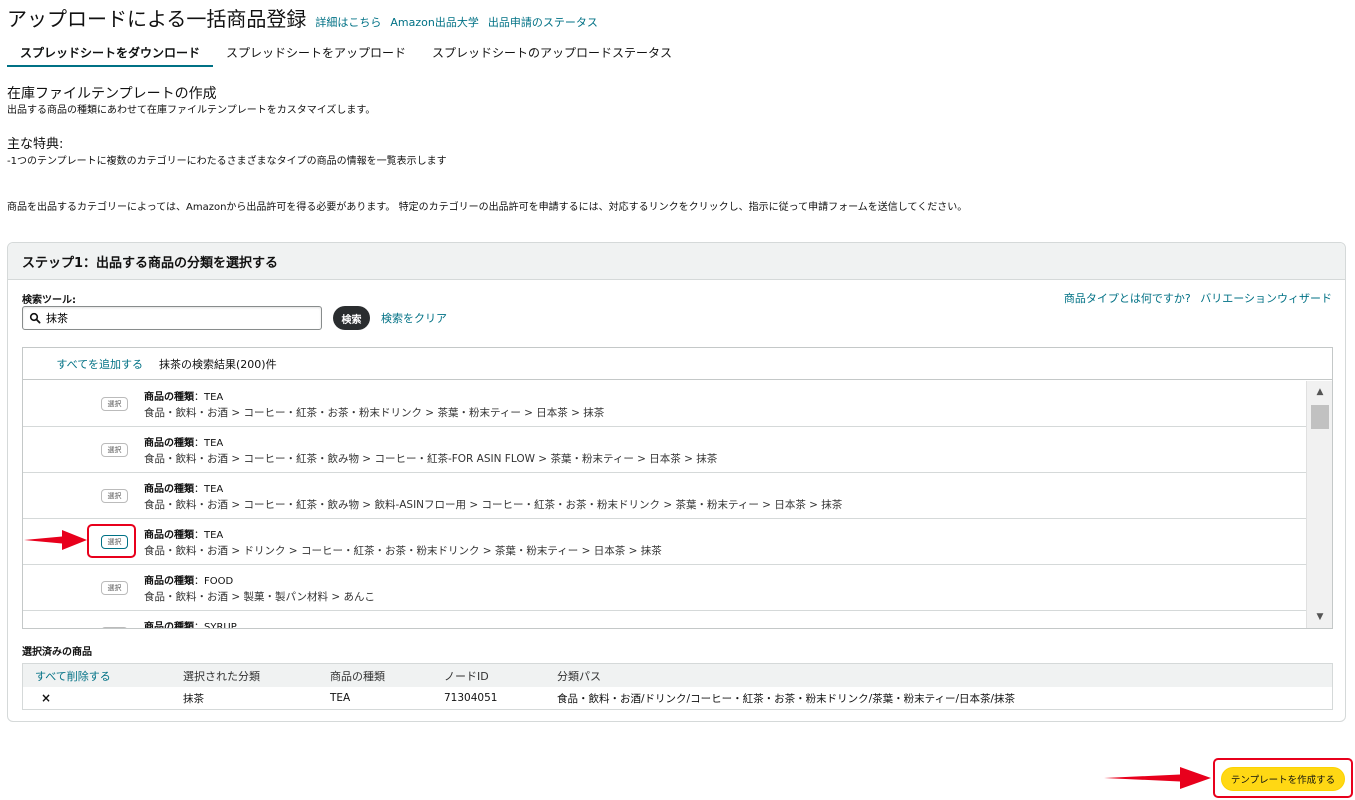 The height and width of the screenshot is (800, 1355). I want to click on section-description: 出品する商品の種類にあわせて在庫ファイルテンプレートをカスタマイズします。, so click(191, 110).